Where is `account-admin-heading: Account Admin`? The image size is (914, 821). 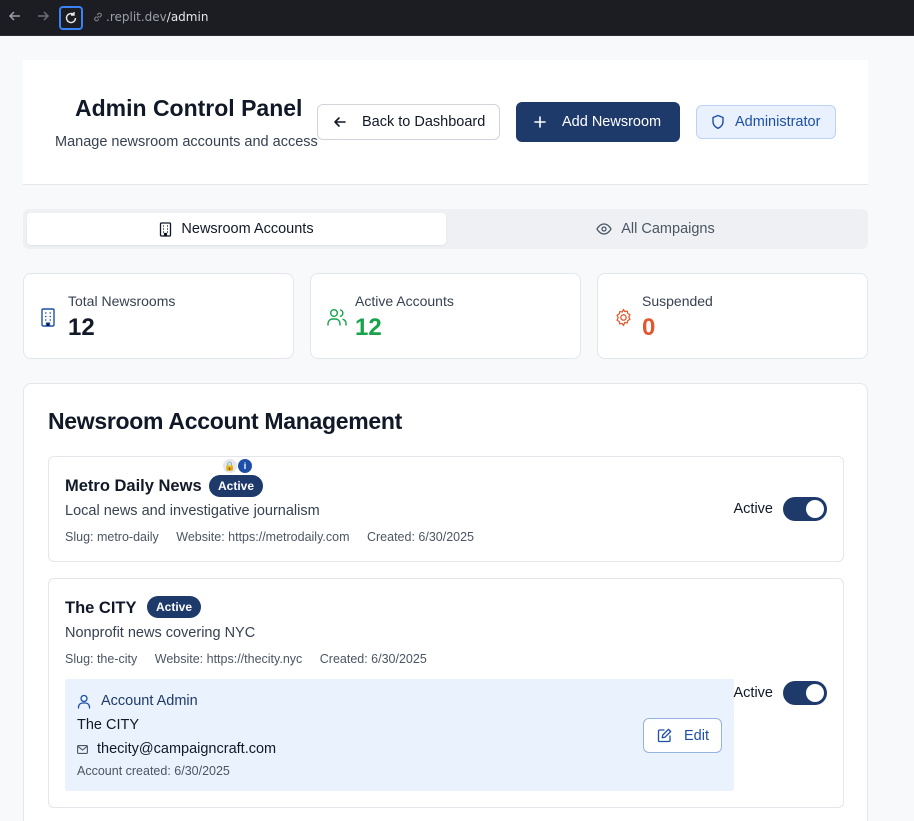 account-admin-heading: Account Admin is located at coordinates (137, 701).